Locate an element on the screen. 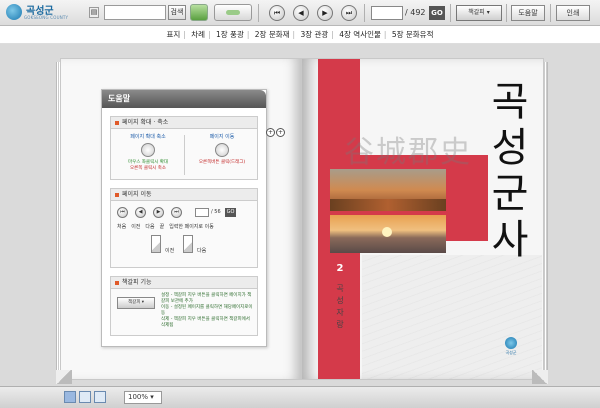 The width and height of the screenshot is (600, 408). cover-title: 곡 성 군 사 is located at coordinates (510, 171).